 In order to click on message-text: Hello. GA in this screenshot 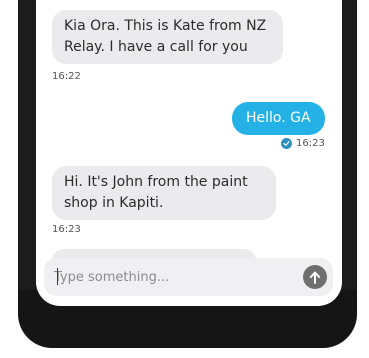, I will do `click(278, 118)`.